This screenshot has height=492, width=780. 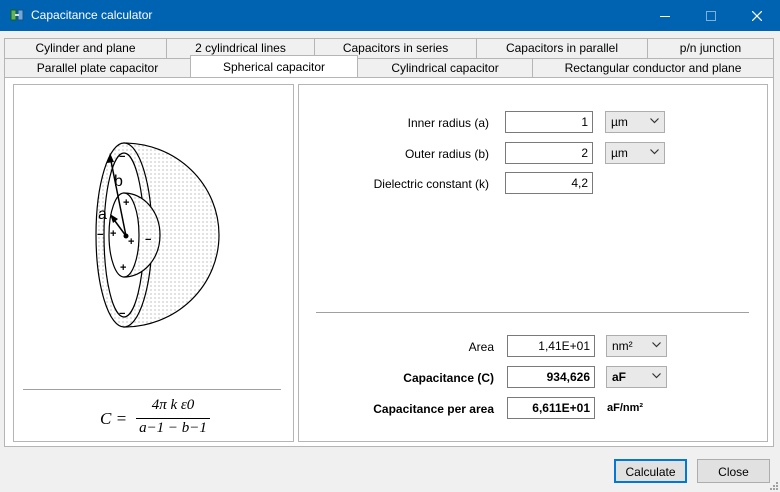 I want to click on capacitance-formula: C = 4π k ε0 a−1 − b−1, so click(x=160, y=418).